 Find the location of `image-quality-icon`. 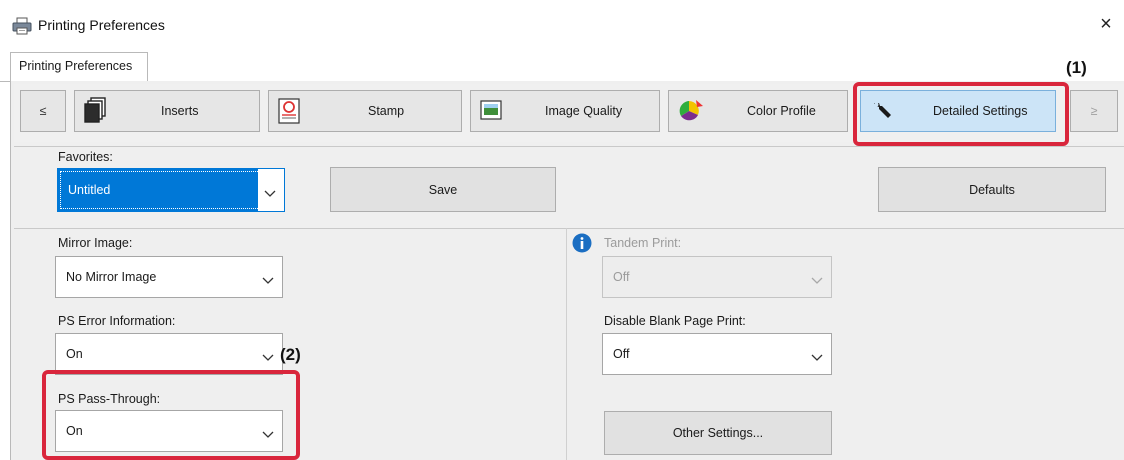

image-quality-icon is located at coordinates (492, 111).